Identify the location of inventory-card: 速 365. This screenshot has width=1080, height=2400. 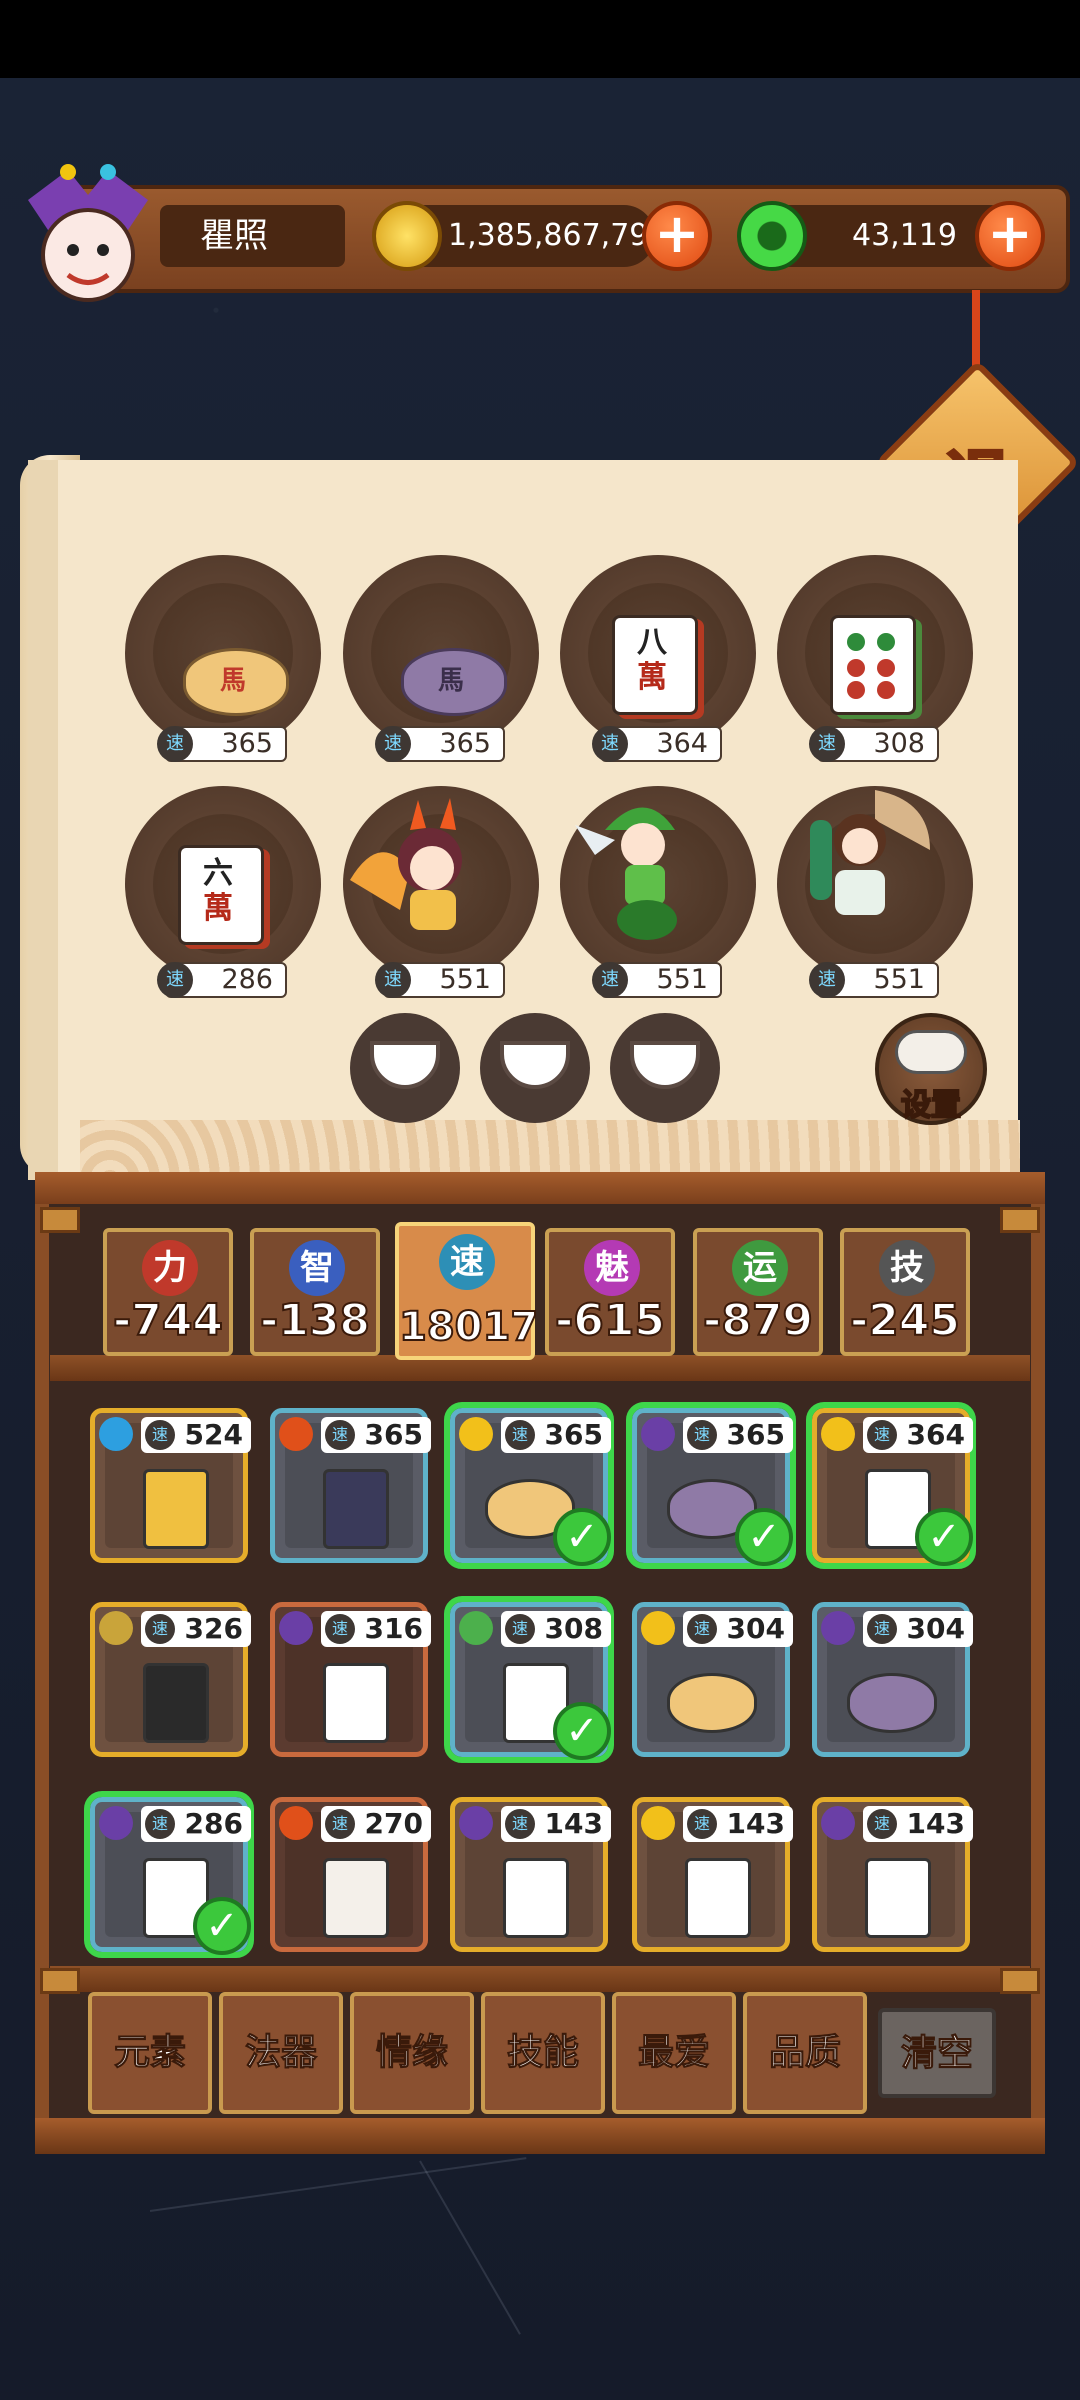
(350, 1485).